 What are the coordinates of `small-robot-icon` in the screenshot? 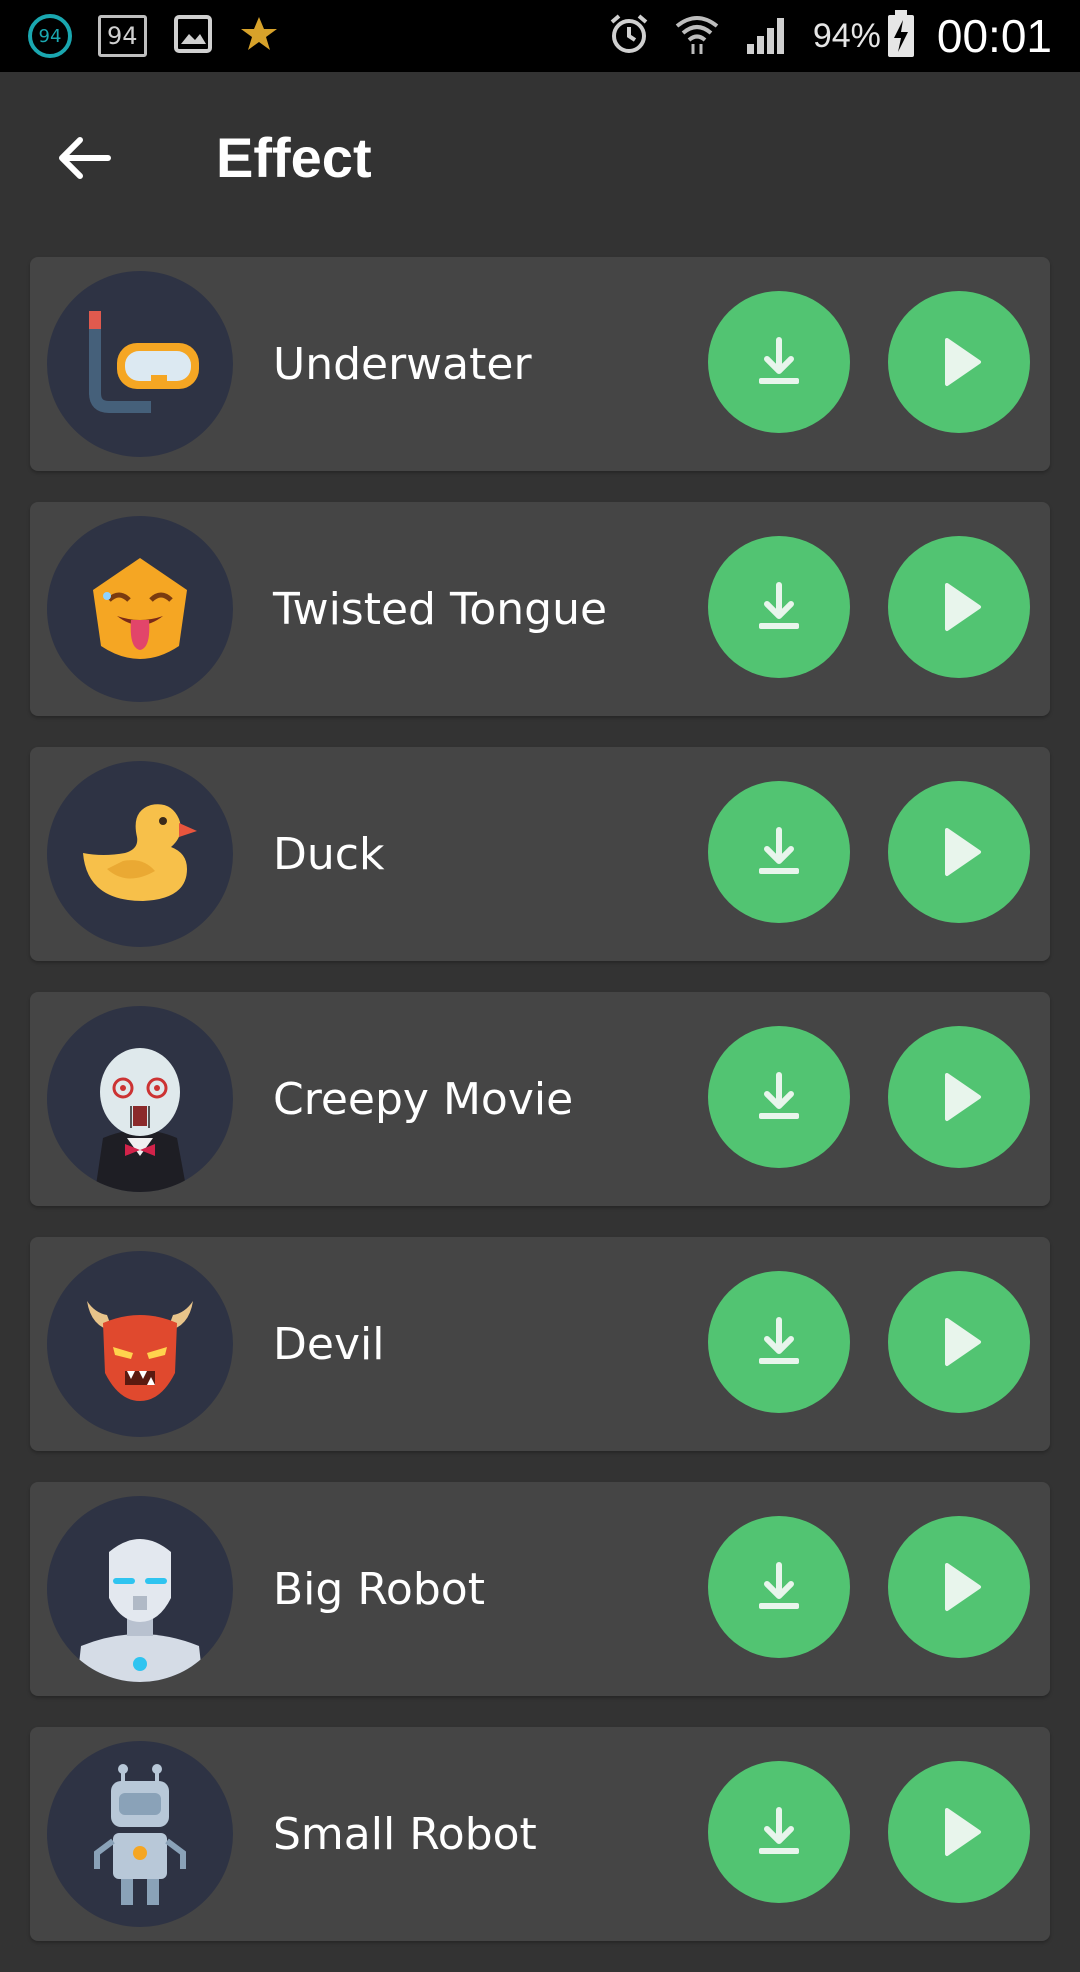 It's located at (140, 1834).